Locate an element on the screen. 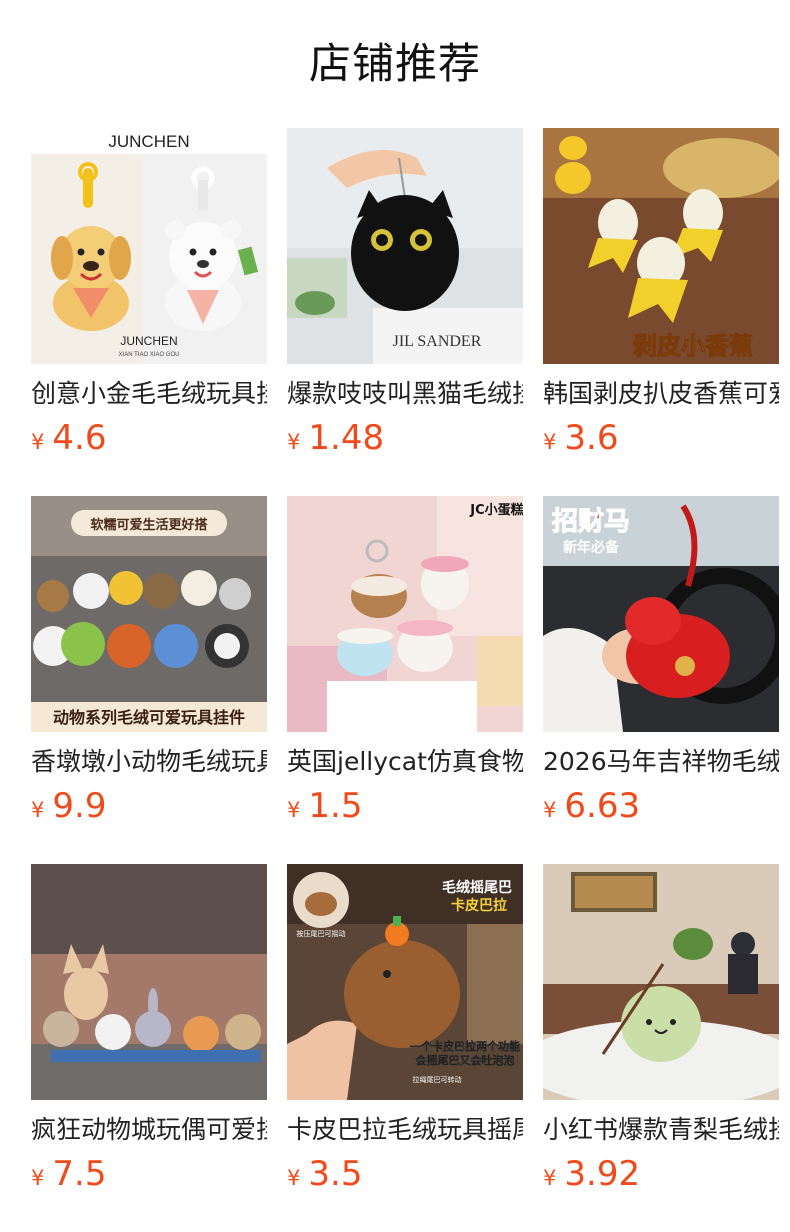 The image size is (790, 1232). brand-text-lower: JUNCHEN is located at coordinates (148, 341).